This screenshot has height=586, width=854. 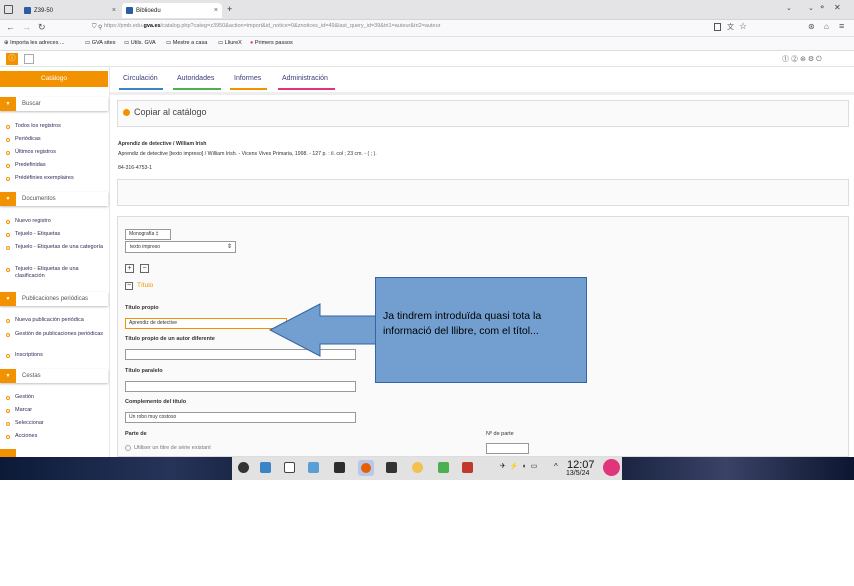 What do you see at coordinates (129, 286) in the screenshot?
I see `collapse-section-icon: −` at bounding box center [129, 286].